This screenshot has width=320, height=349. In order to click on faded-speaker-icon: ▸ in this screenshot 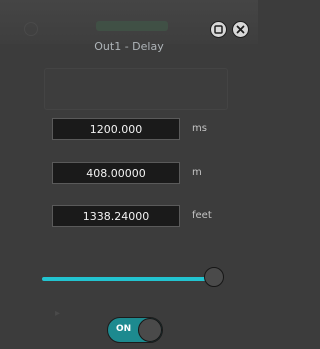, I will do `click(58, 313)`.